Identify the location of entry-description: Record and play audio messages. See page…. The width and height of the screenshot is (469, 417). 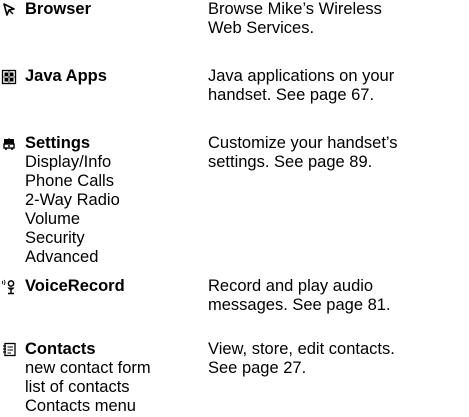
(337, 296).